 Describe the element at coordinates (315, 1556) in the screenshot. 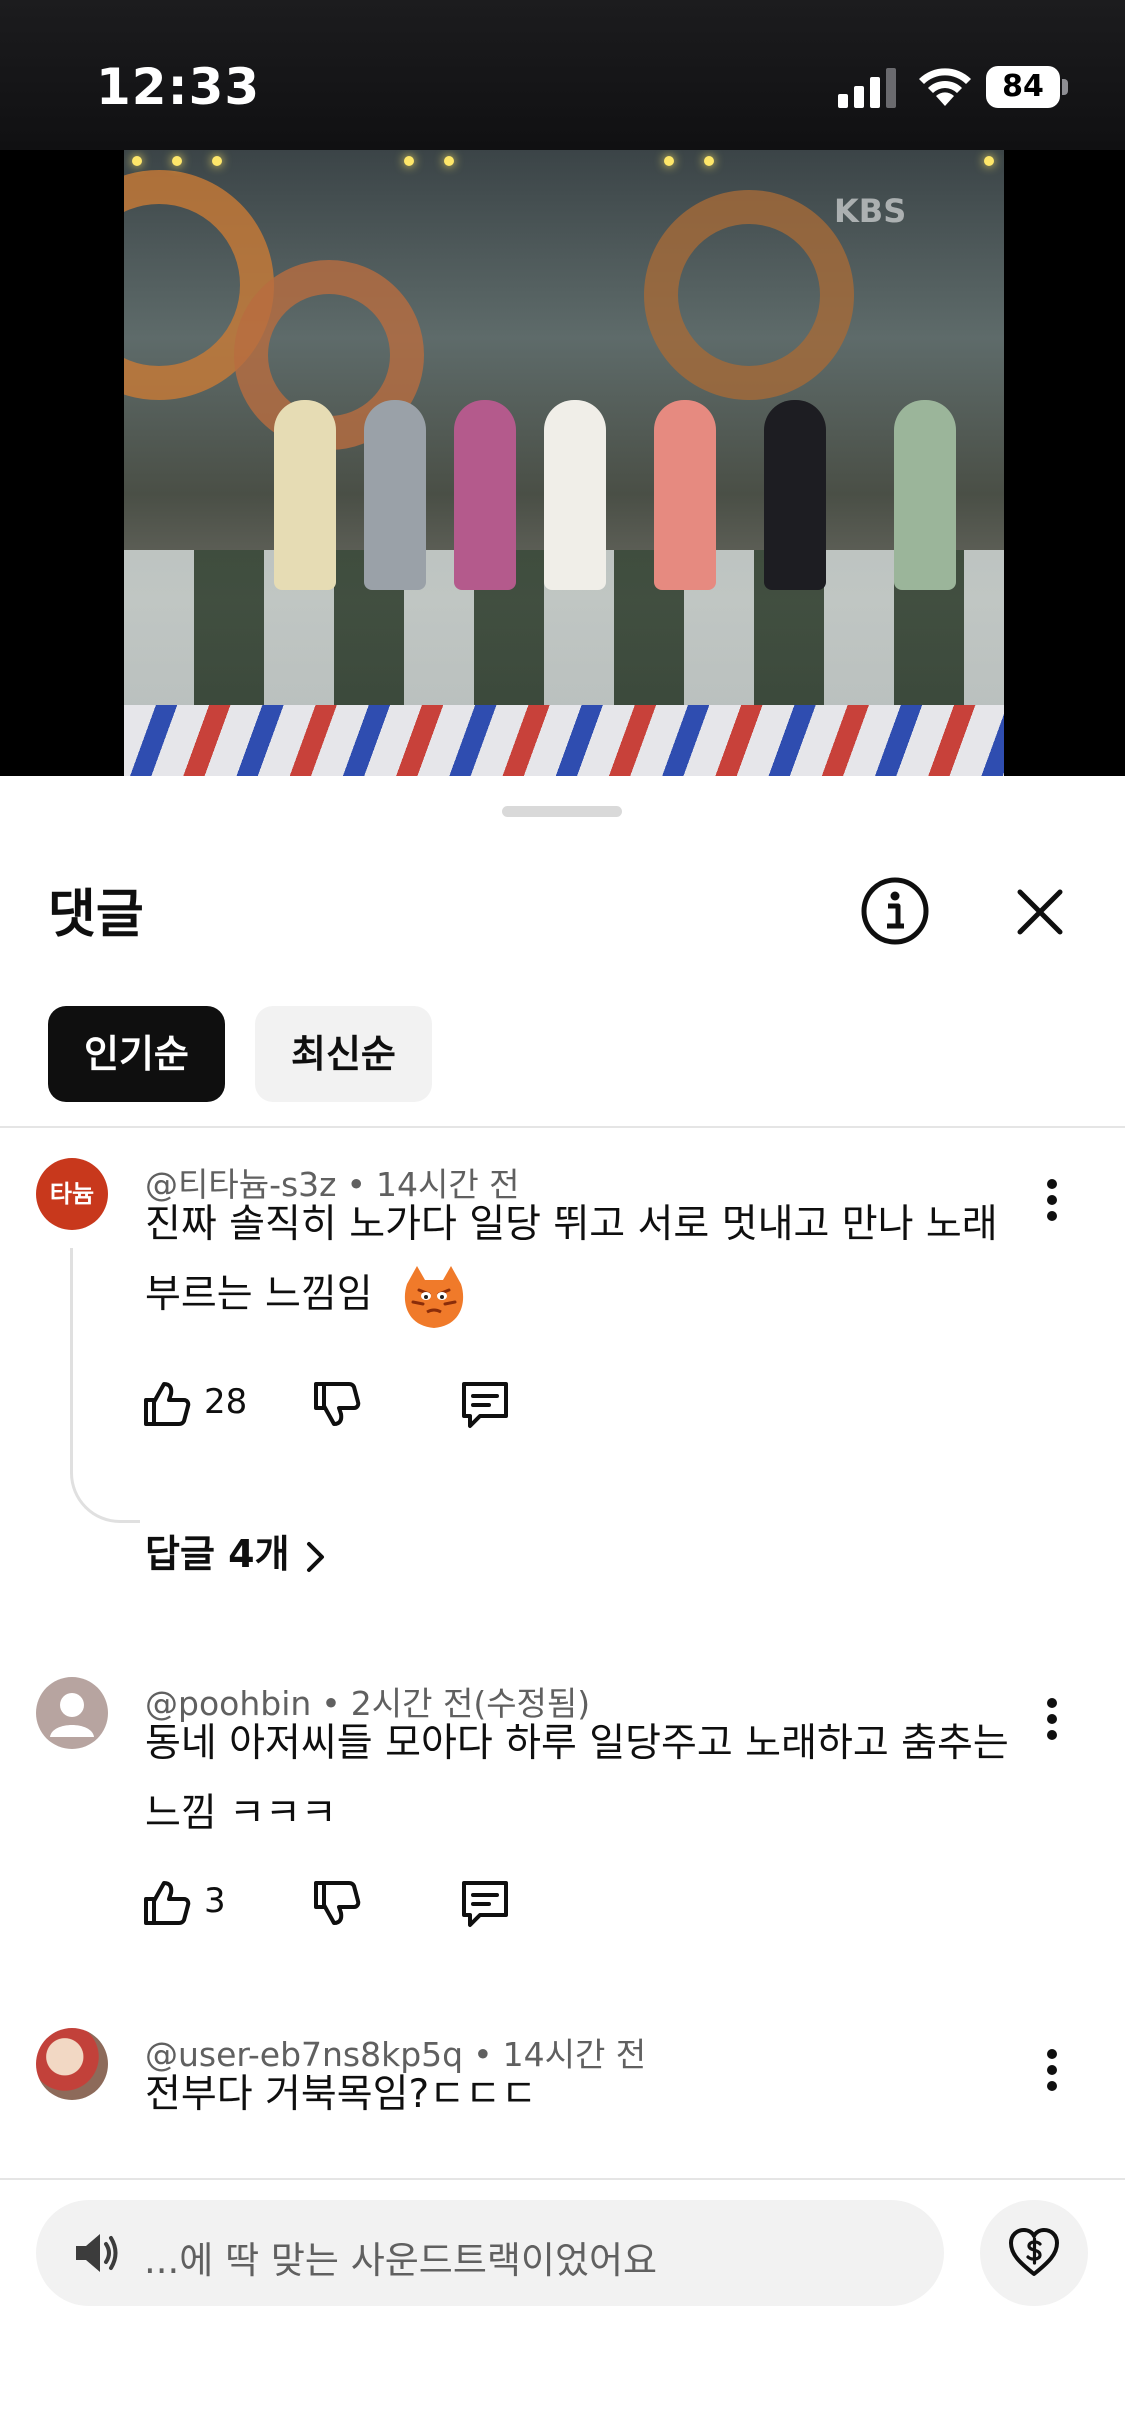

I see `chevron-right-icon` at that location.